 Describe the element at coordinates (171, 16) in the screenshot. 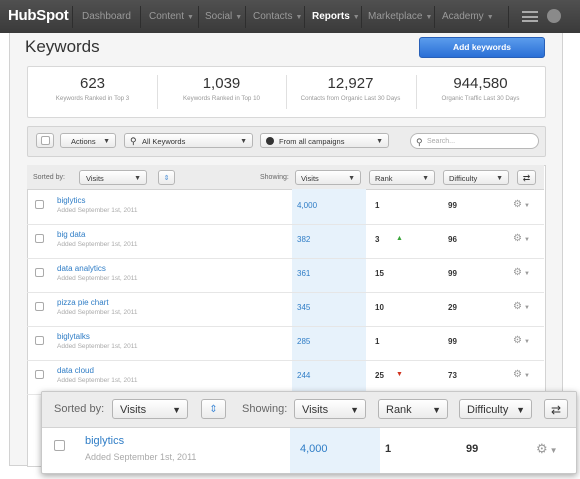

I see `nav-item-content: Content ▼` at that location.